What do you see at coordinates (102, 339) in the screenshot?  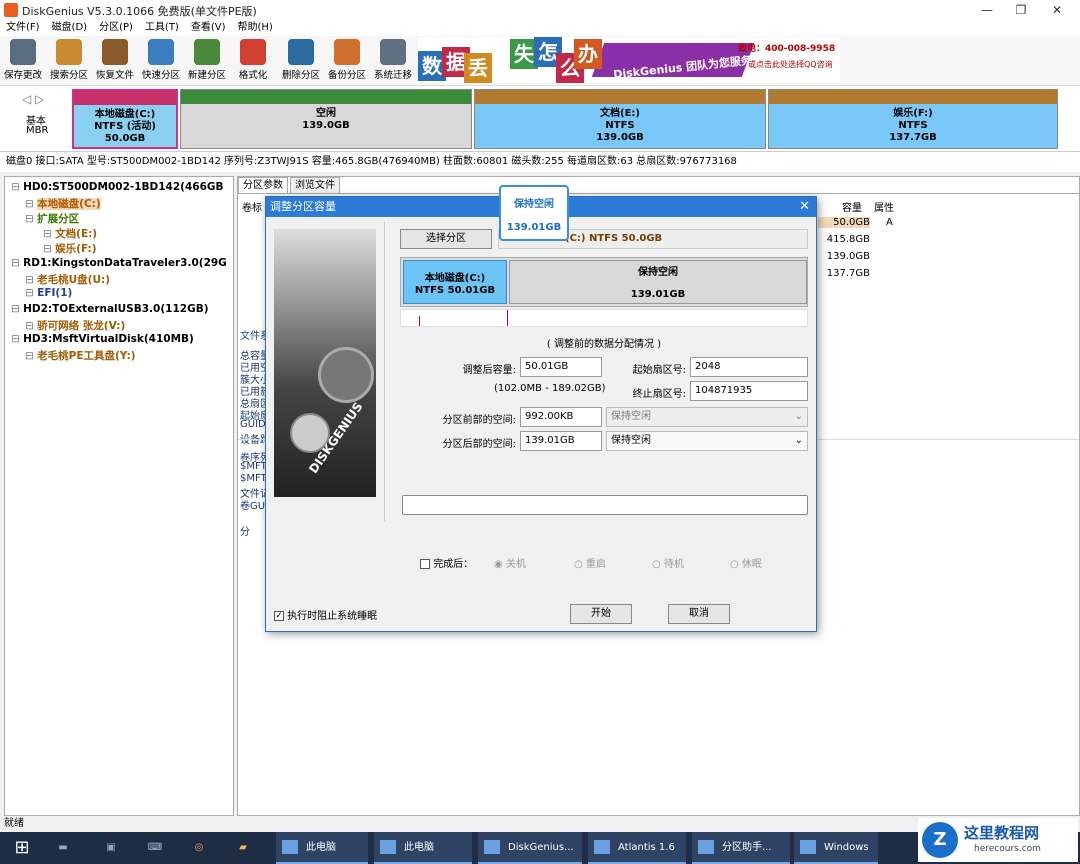 I see `tree-item: ⊟ HD3:MsftVirtualDisk(410MB)` at bounding box center [102, 339].